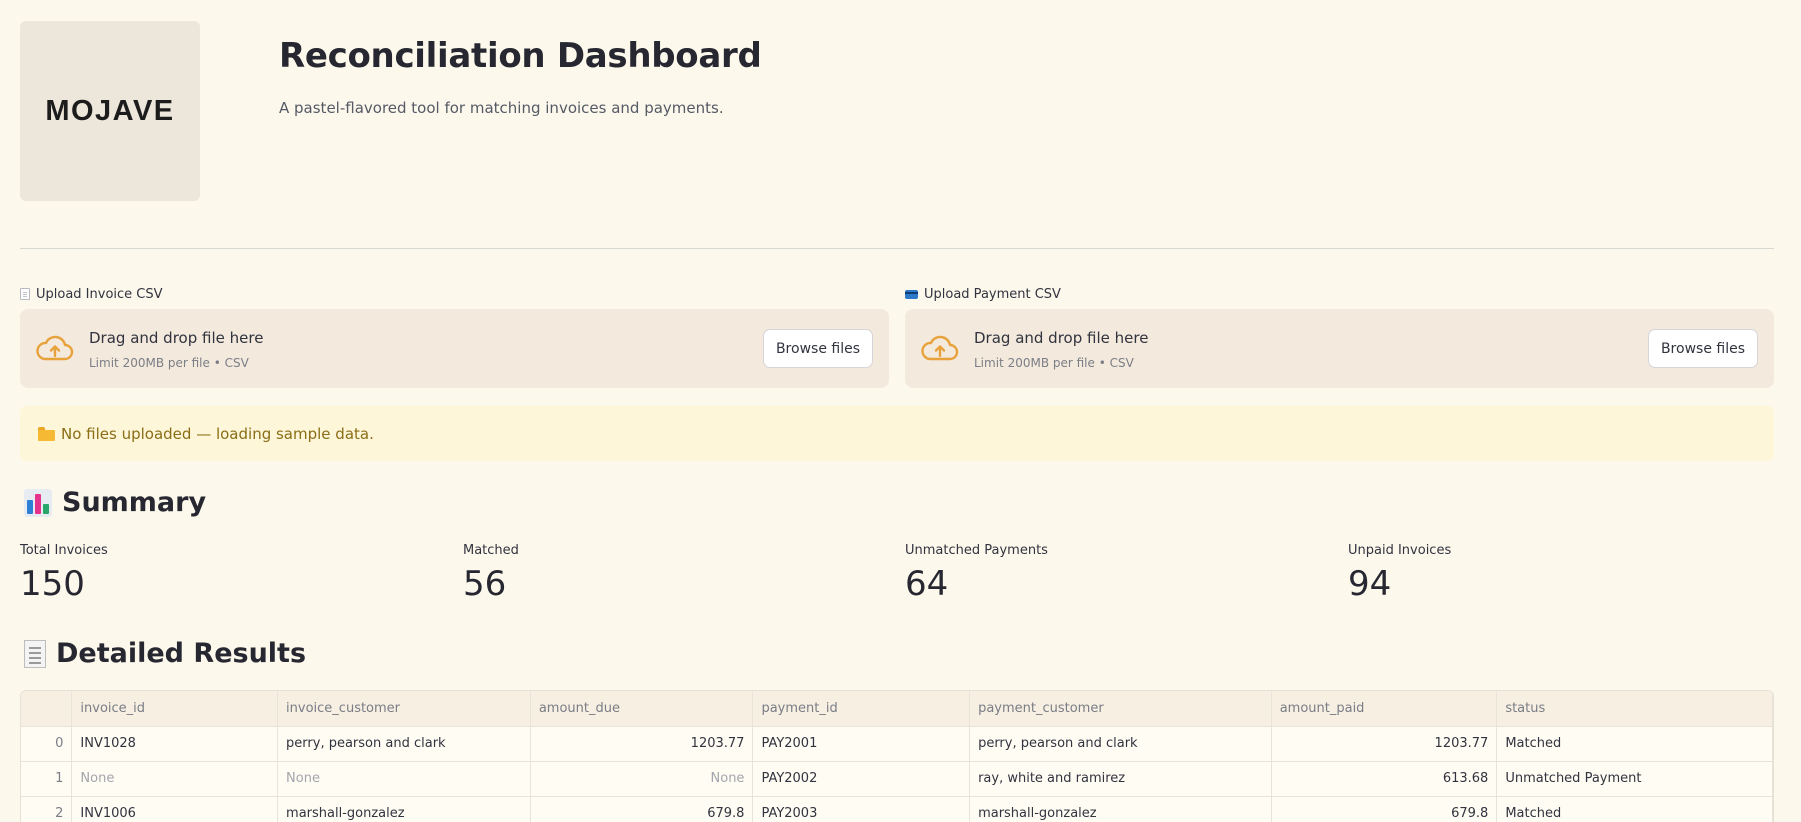 The width and height of the screenshot is (1801, 822). I want to click on folder-icon, so click(46, 433).